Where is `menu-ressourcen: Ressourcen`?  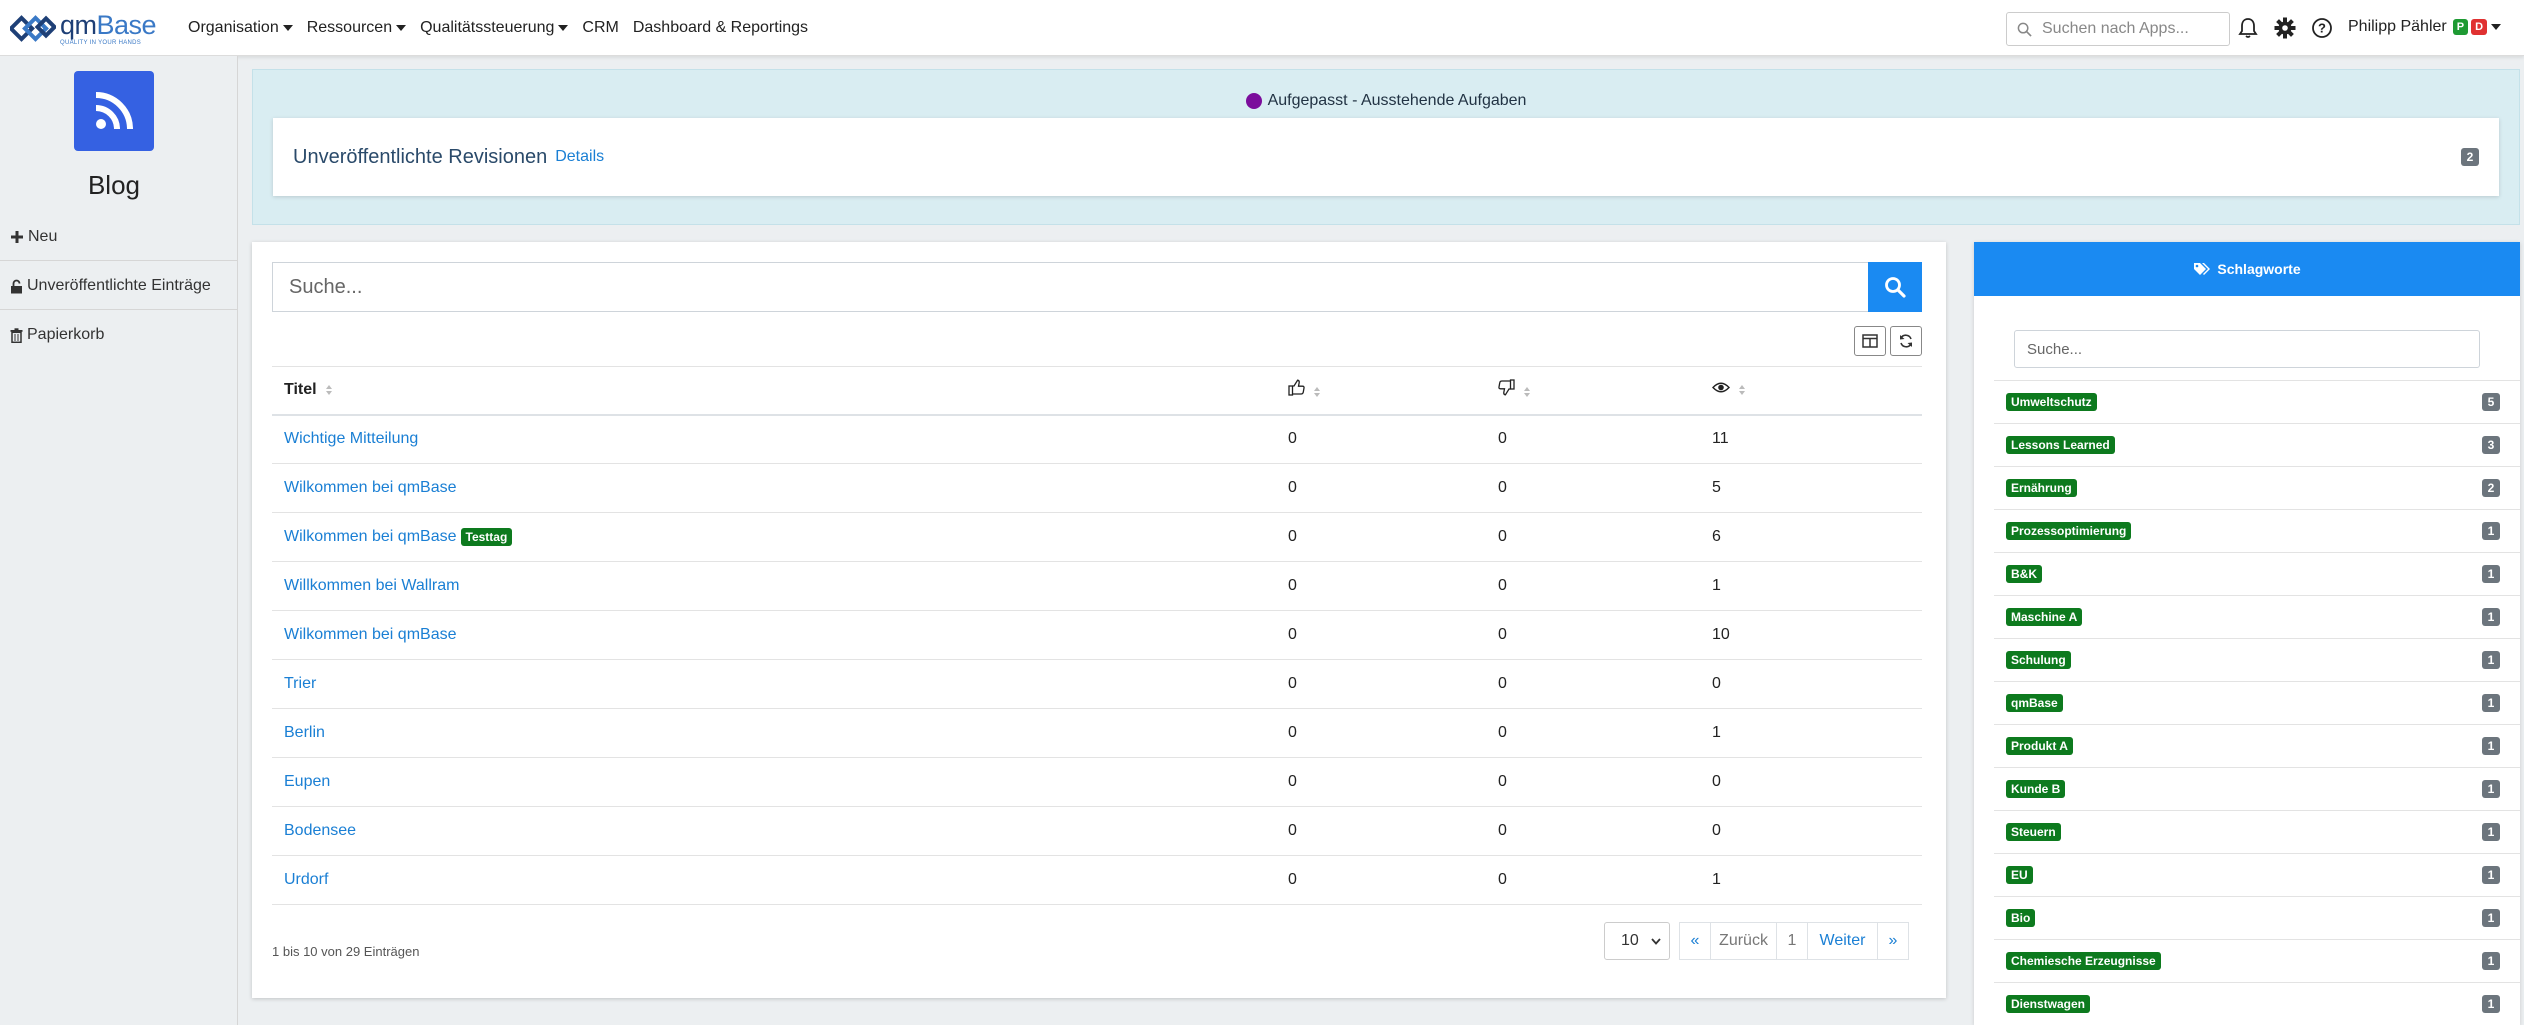 menu-ressourcen: Ressourcen is located at coordinates (357, 28).